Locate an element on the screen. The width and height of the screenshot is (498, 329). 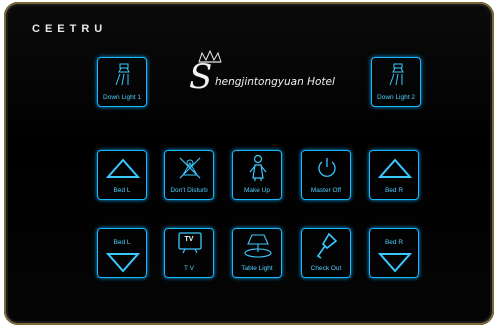
bed-l-down-label: Bed L is located at coordinates (122, 242).